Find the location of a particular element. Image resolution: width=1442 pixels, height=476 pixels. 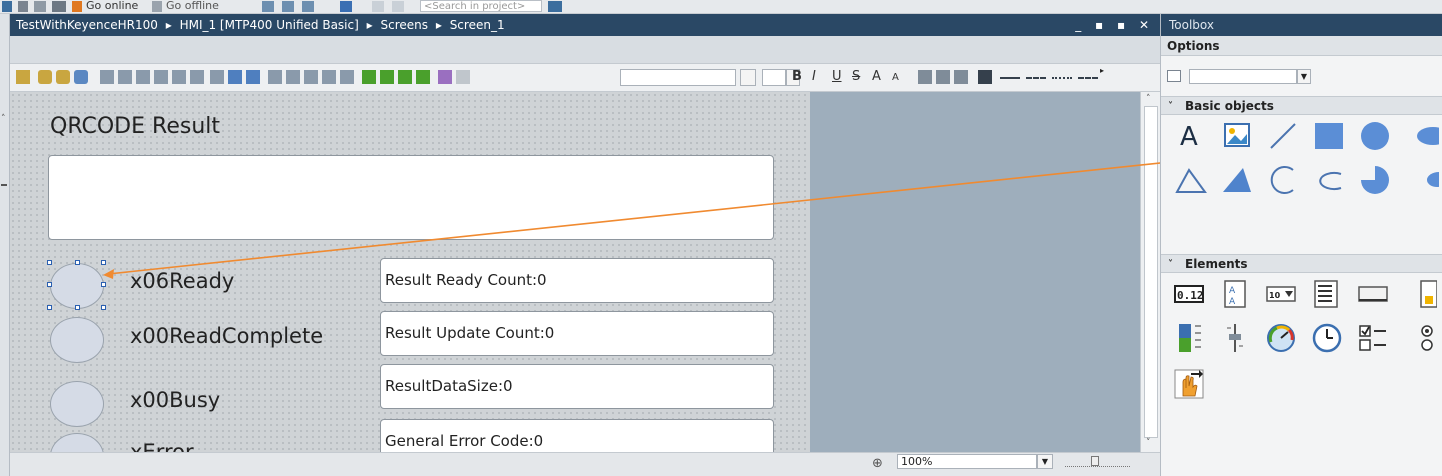

error-indicator-circle is located at coordinates (77, 442).